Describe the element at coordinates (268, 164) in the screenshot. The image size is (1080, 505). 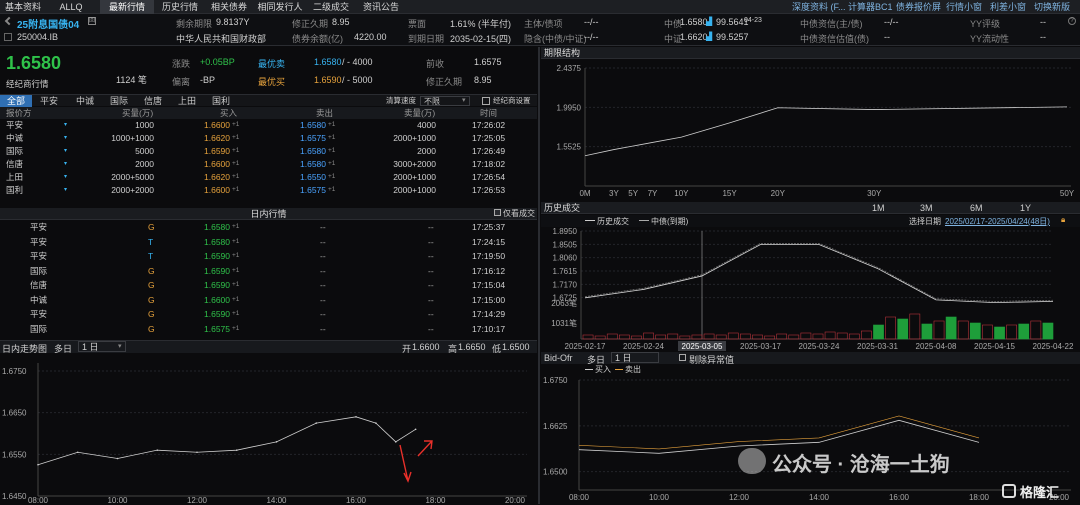
I see `table-row: 信唐 ▾ 2000 1.6600 +1 1.6580 +1 3000+2000 17:18:02` at that location.